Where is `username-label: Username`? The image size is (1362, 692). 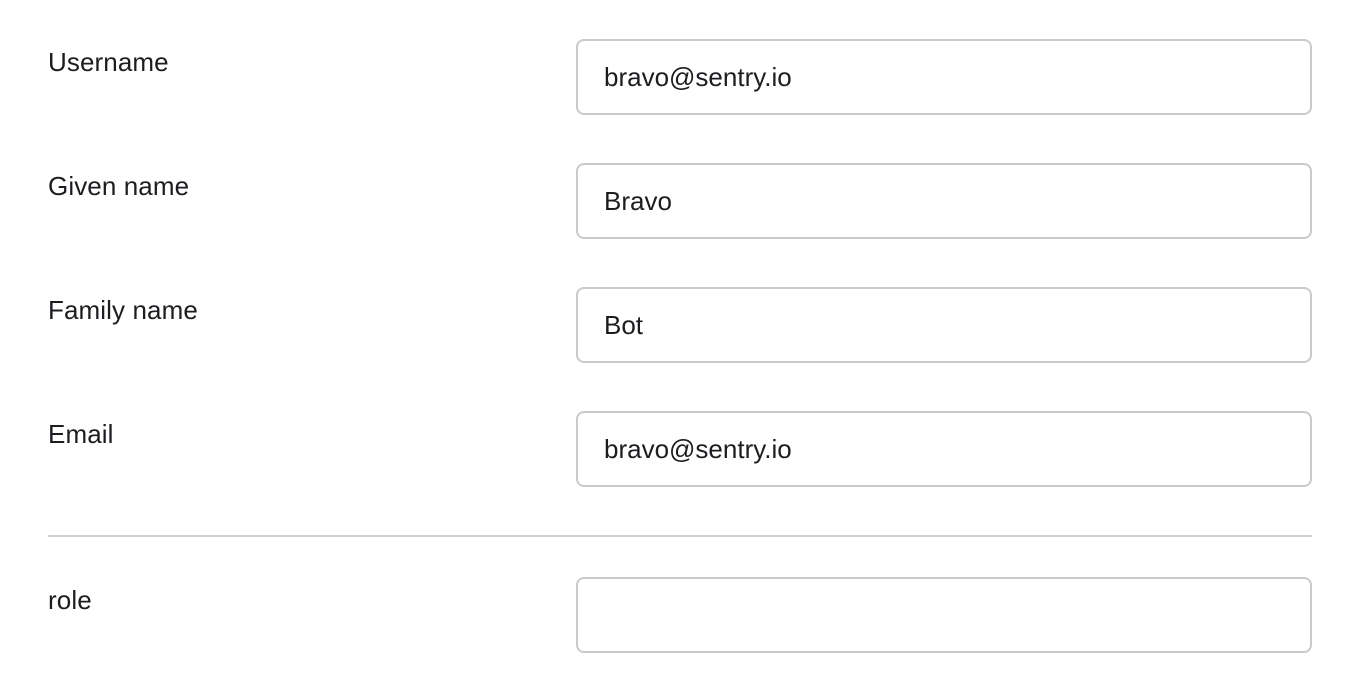
username-label: Username is located at coordinates (108, 62).